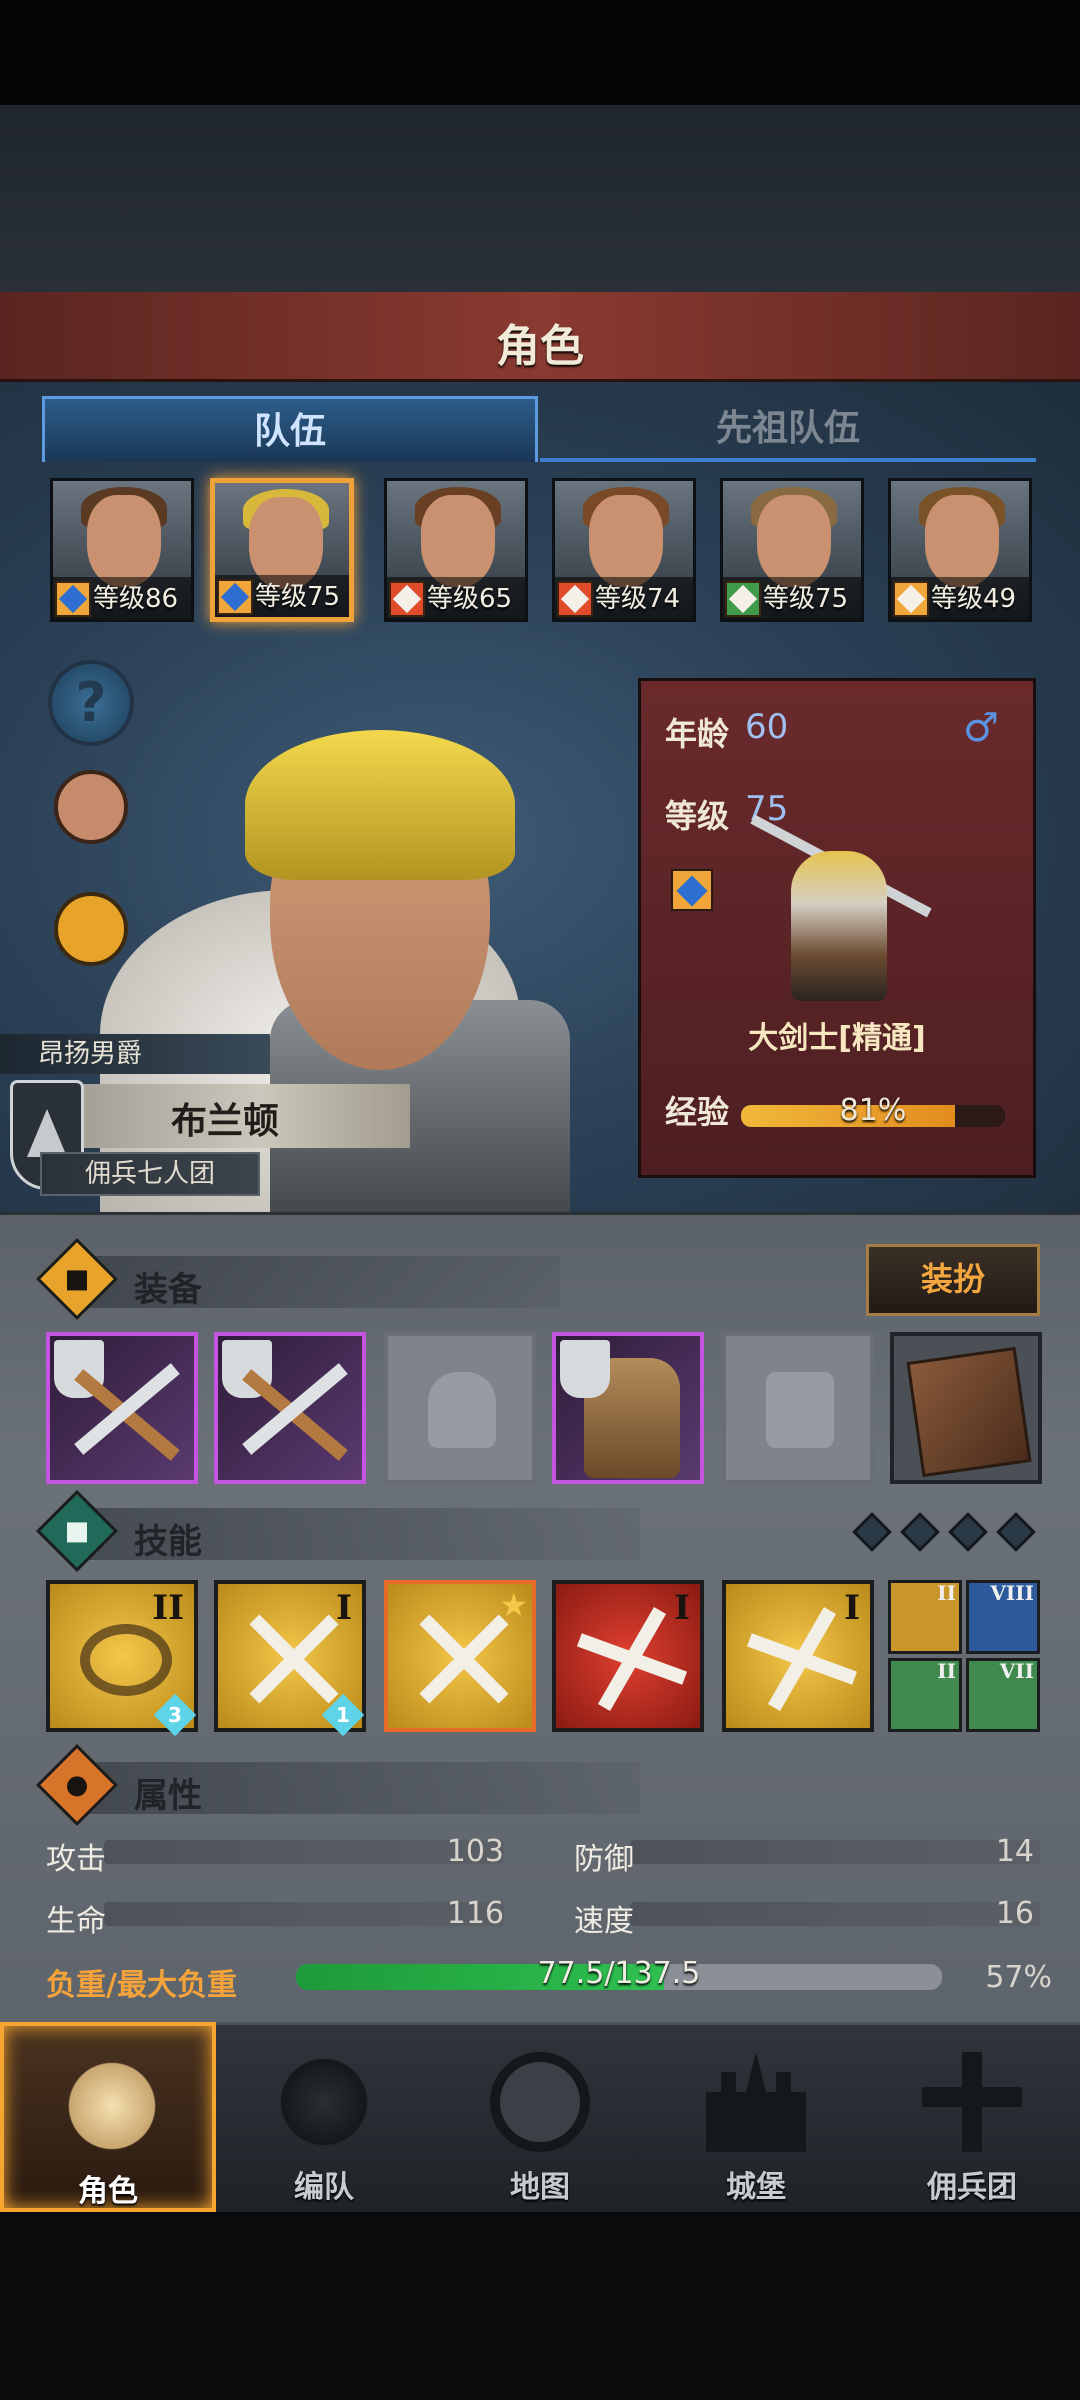 This screenshot has width=1080, height=2400. What do you see at coordinates (76, 1859) in the screenshot?
I see `attack-label: 攻击` at bounding box center [76, 1859].